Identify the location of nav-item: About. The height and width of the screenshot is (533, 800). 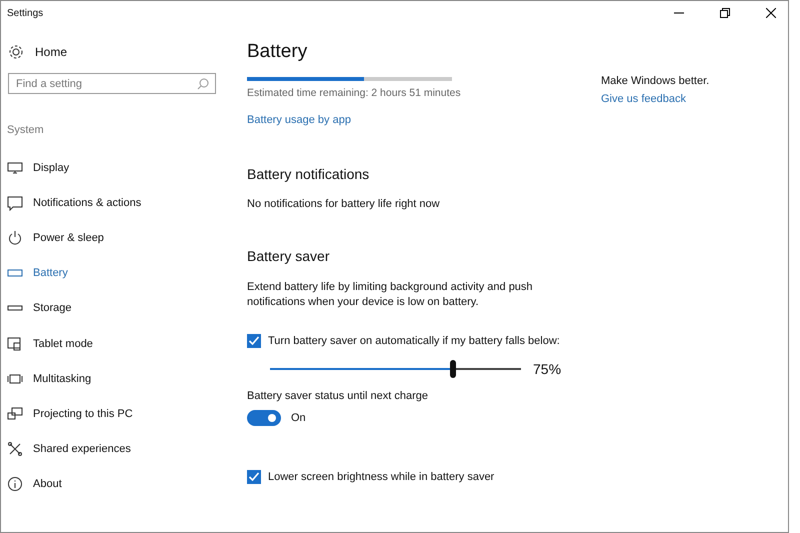
(121, 484).